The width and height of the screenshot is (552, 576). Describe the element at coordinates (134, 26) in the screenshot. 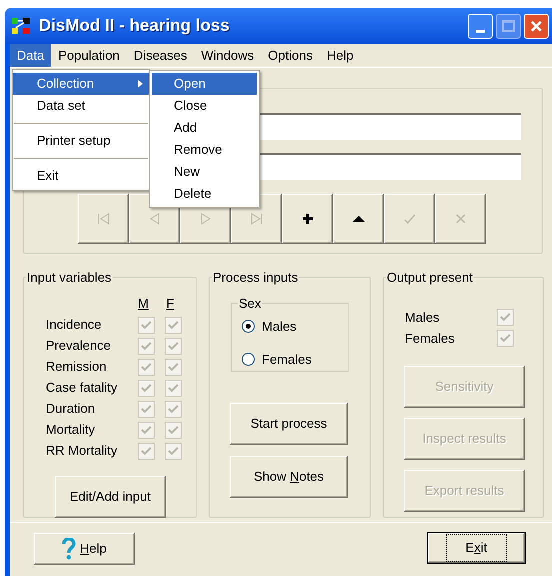

I see `window-title: DisMod II - hearing loss` at that location.